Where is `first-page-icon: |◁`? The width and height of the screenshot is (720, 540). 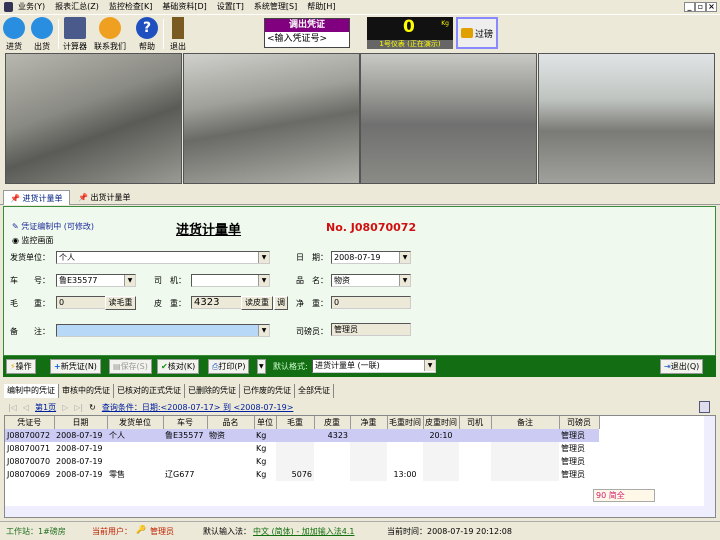
first-page-icon: |◁ is located at coordinates (12, 407).